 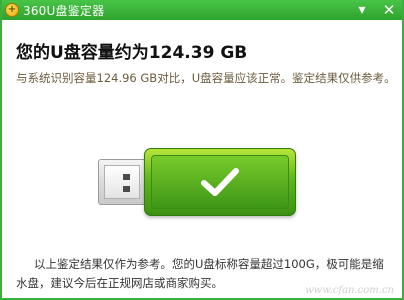 What do you see at coordinates (362, 10) in the screenshot?
I see `dropdown-arrow-icon: ▾` at bounding box center [362, 10].